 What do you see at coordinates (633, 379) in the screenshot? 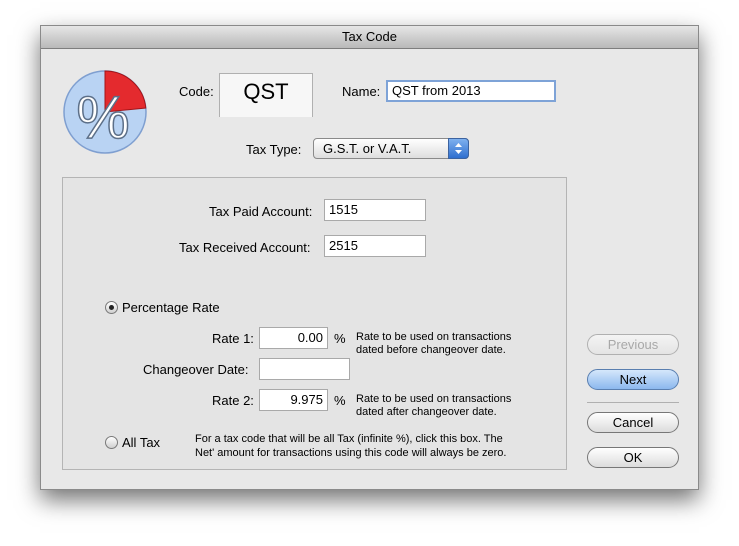
I see `next-button: Next` at bounding box center [633, 379].